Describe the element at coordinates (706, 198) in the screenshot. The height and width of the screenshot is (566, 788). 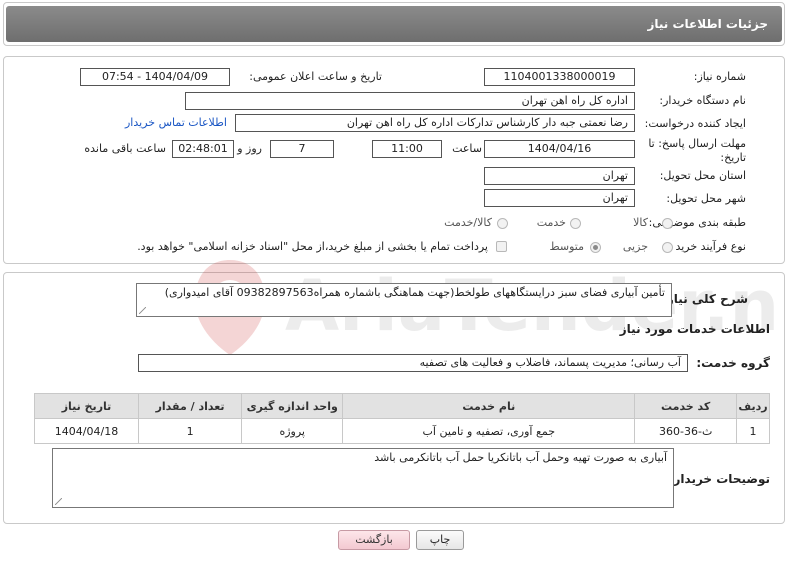
I see `city-label: شهر محل تحویل:` at that location.